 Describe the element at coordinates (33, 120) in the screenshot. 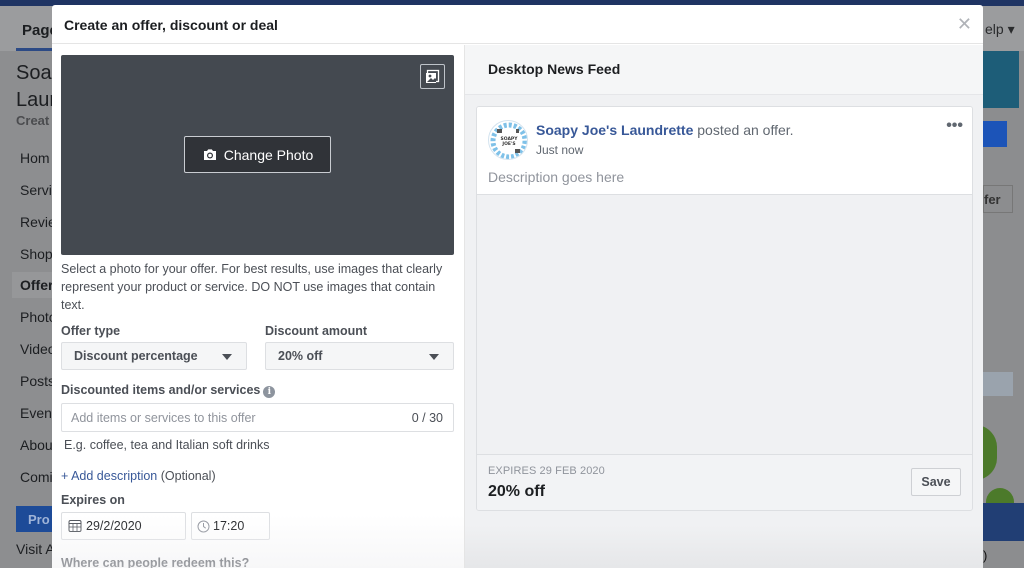

I see `background-create-label: Creat` at that location.